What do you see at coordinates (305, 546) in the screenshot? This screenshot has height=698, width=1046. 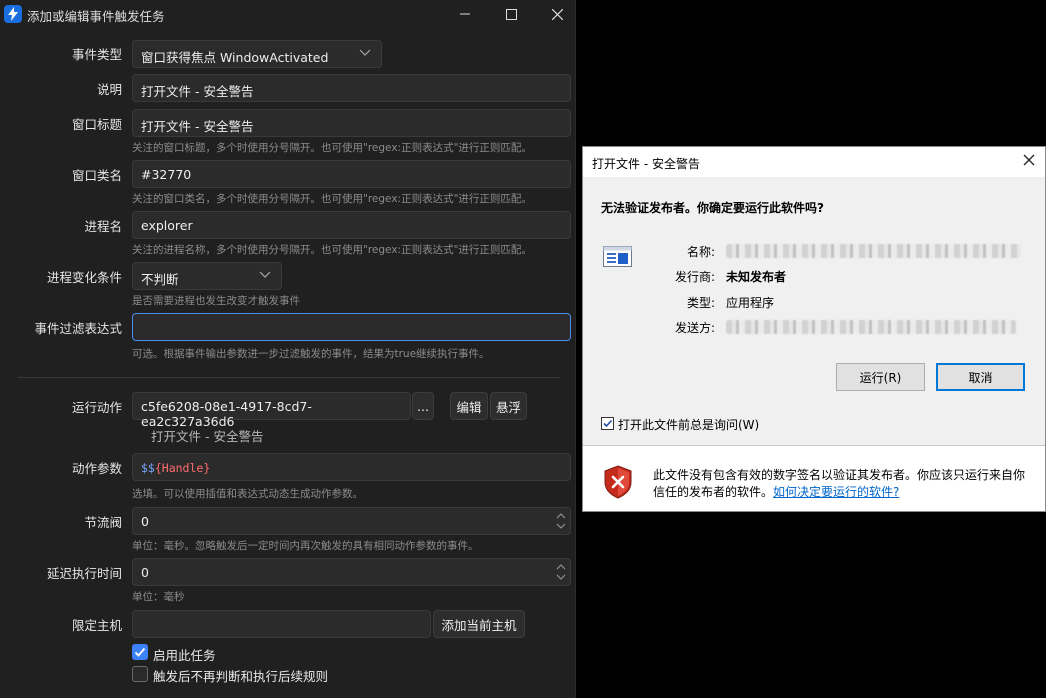 I see `throttle-hint: 单位：毫秒。忽略触发后一定时间内再次触发的具有相同动作参数的事件。` at bounding box center [305, 546].